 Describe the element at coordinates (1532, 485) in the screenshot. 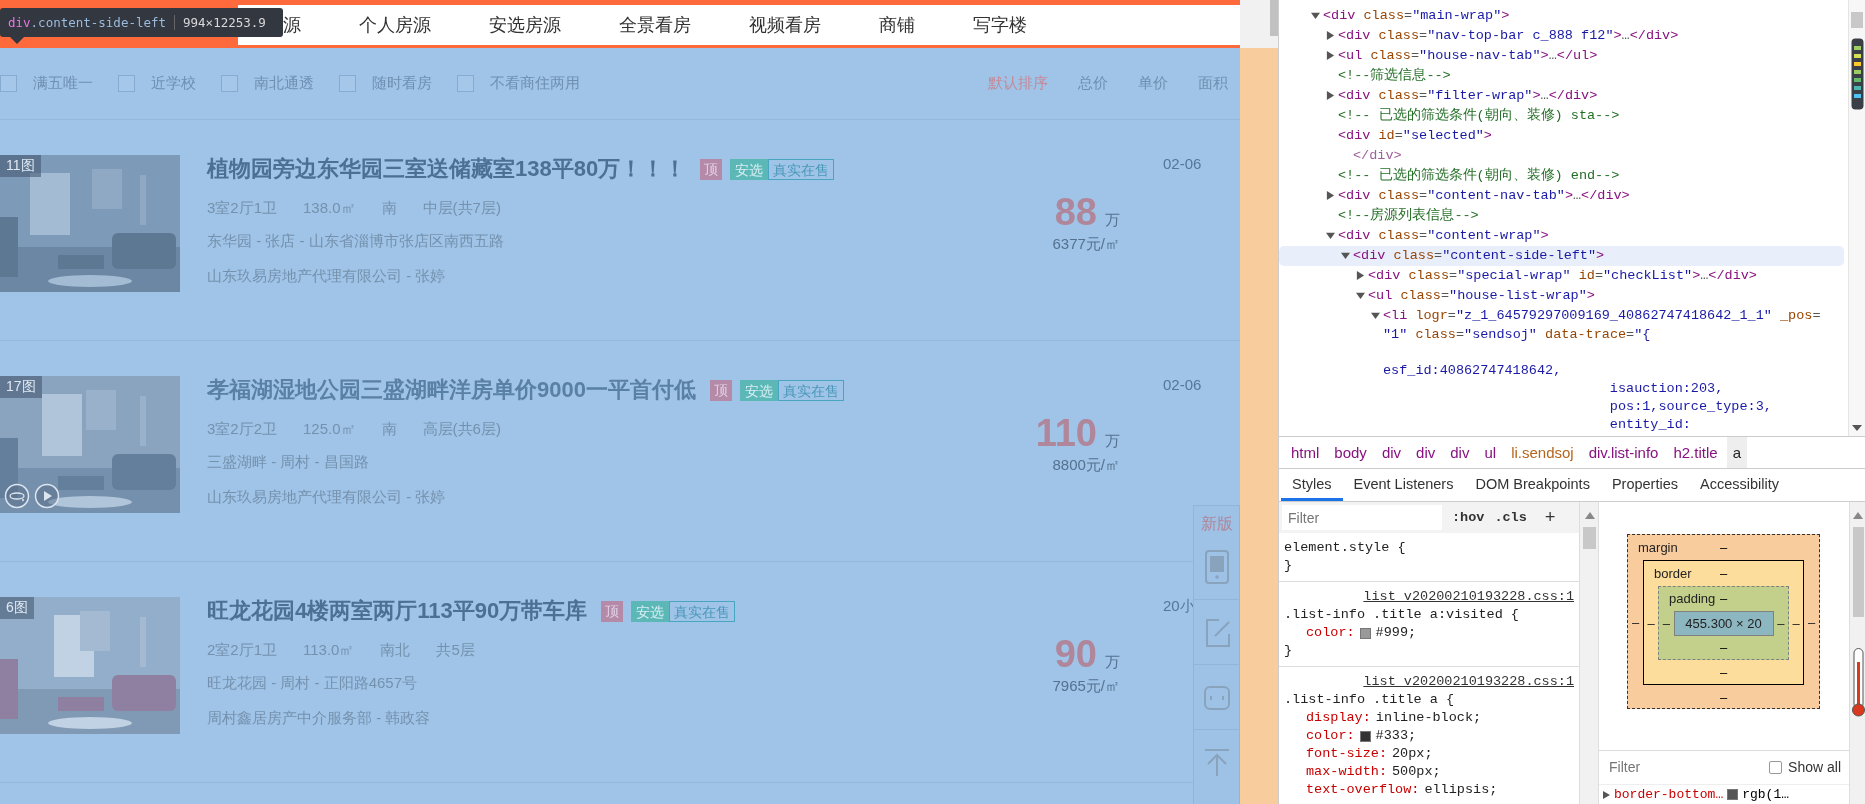

I see `panel-tab: DOM Breakpoints` at that location.